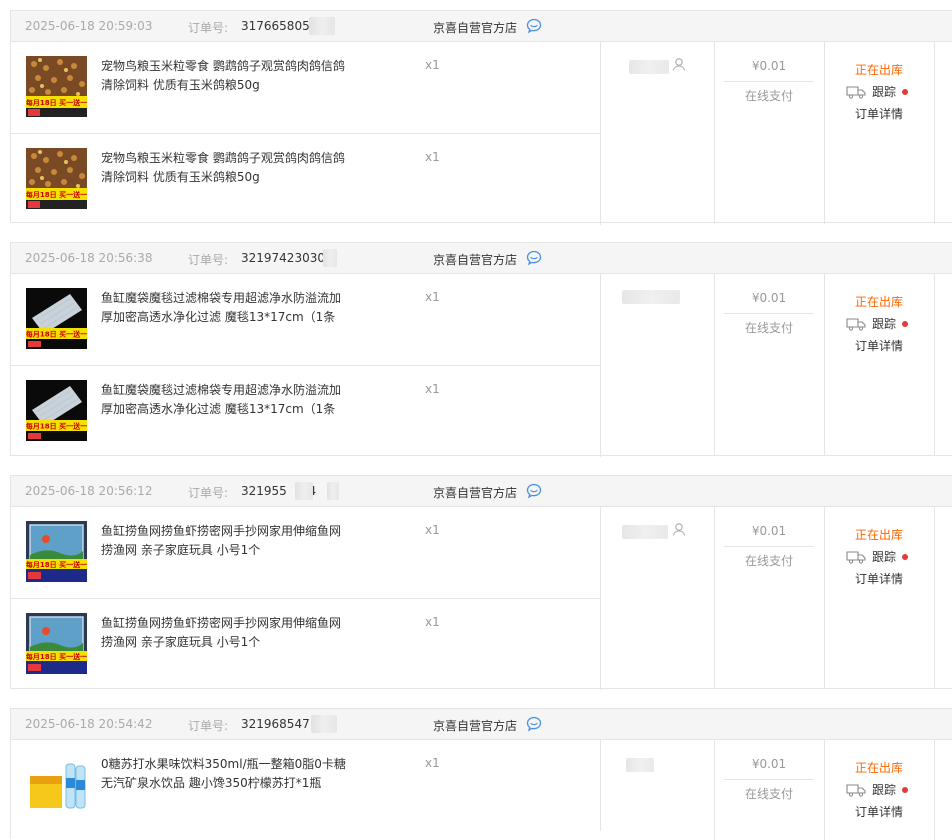 This screenshot has width=952, height=840. Describe the element at coordinates (264, 491) in the screenshot. I see `order-number-head: 321955` at that location.